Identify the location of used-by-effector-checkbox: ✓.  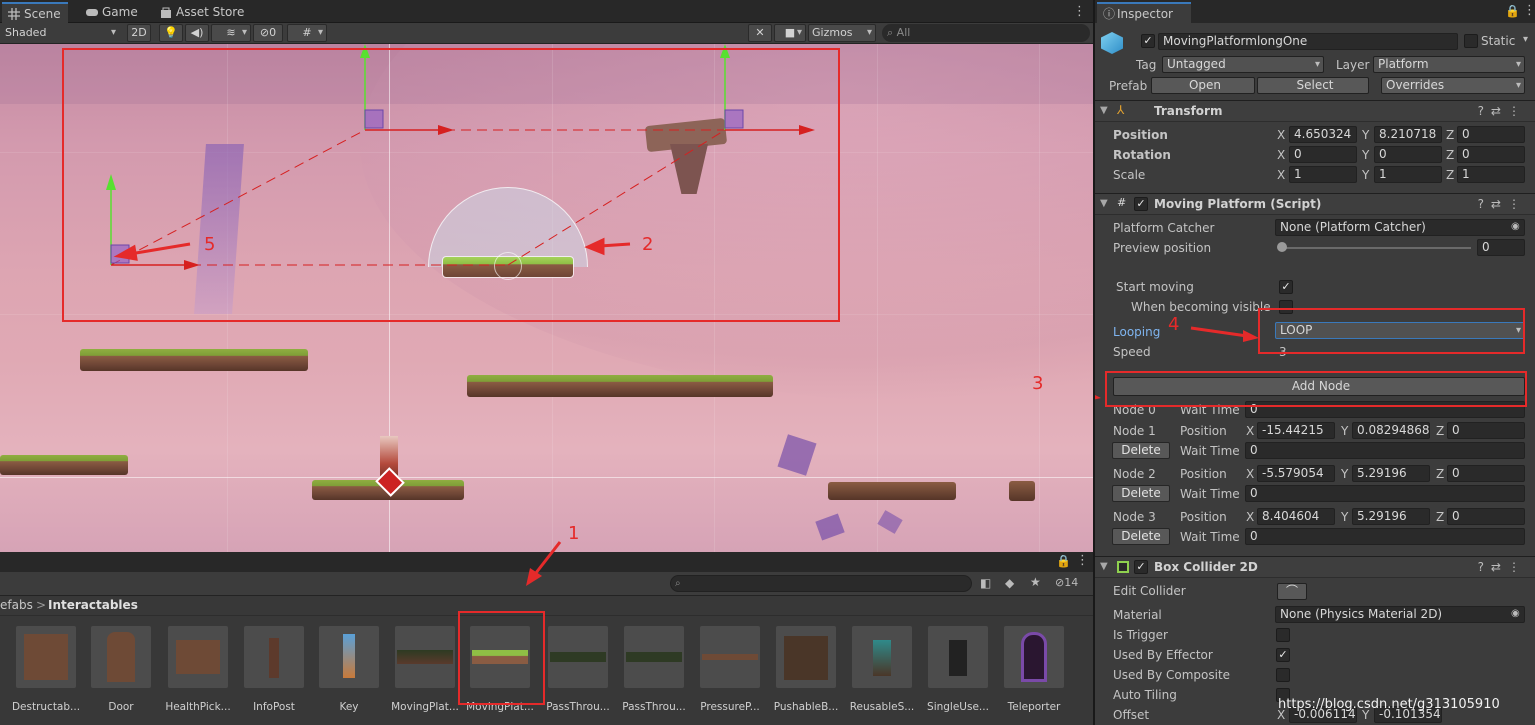
(1283, 655).